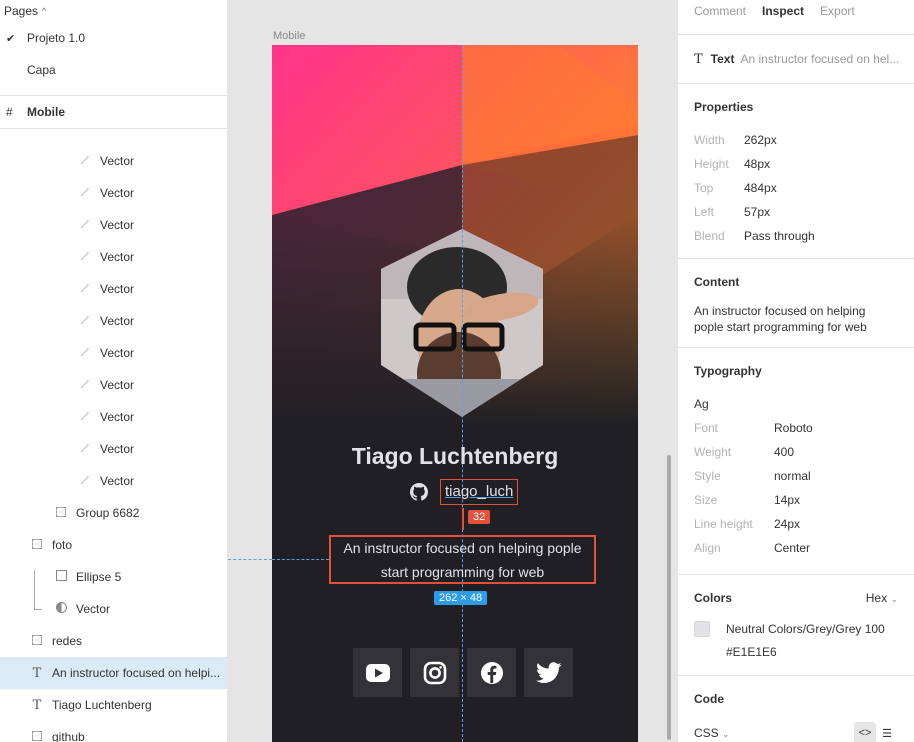 This screenshot has width=914, height=742. What do you see at coordinates (250, 559) in the screenshot?
I see `measure-guide-outside` at bounding box center [250, 559].